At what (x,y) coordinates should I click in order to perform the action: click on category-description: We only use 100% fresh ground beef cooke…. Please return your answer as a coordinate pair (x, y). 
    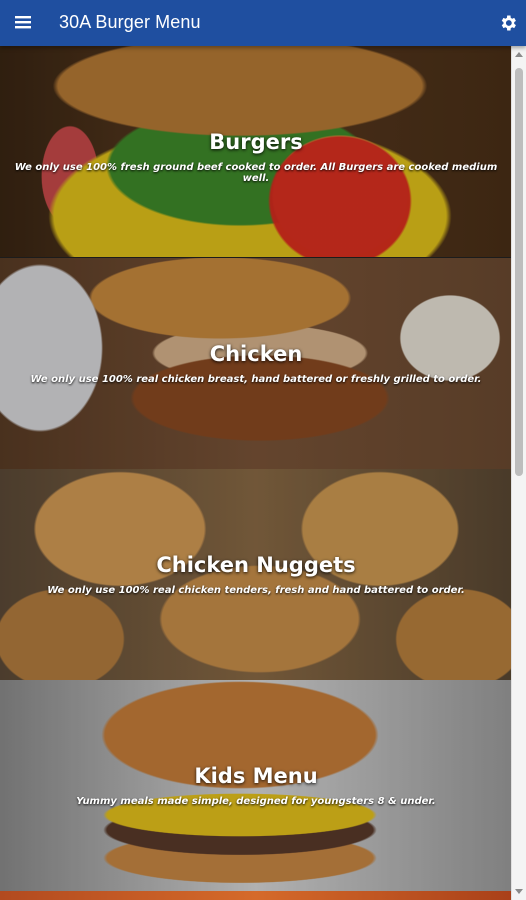
    Looking at the image, I should click on (256, 173).